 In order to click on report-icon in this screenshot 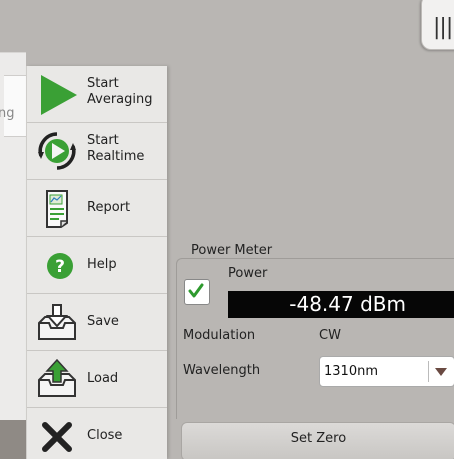, I will do `click(57, 209)`.